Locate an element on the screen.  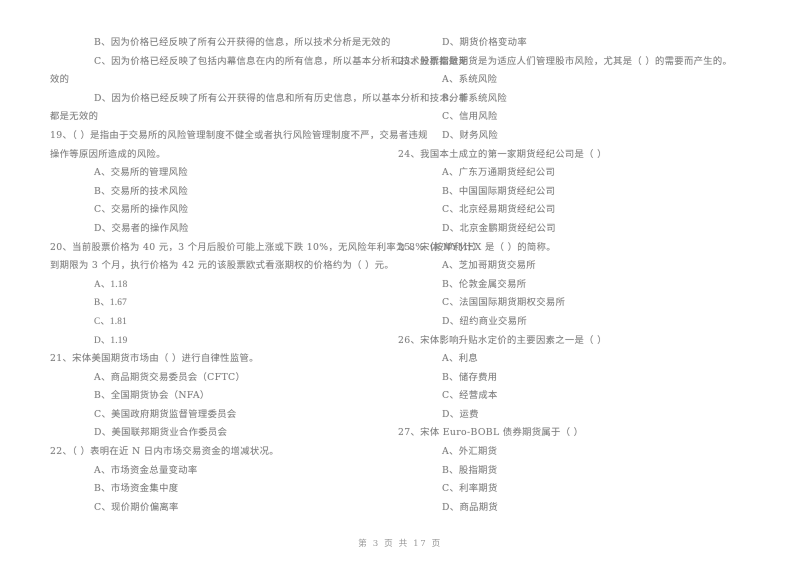
option-line: A、1.18 is located at coordinates (111, 284).